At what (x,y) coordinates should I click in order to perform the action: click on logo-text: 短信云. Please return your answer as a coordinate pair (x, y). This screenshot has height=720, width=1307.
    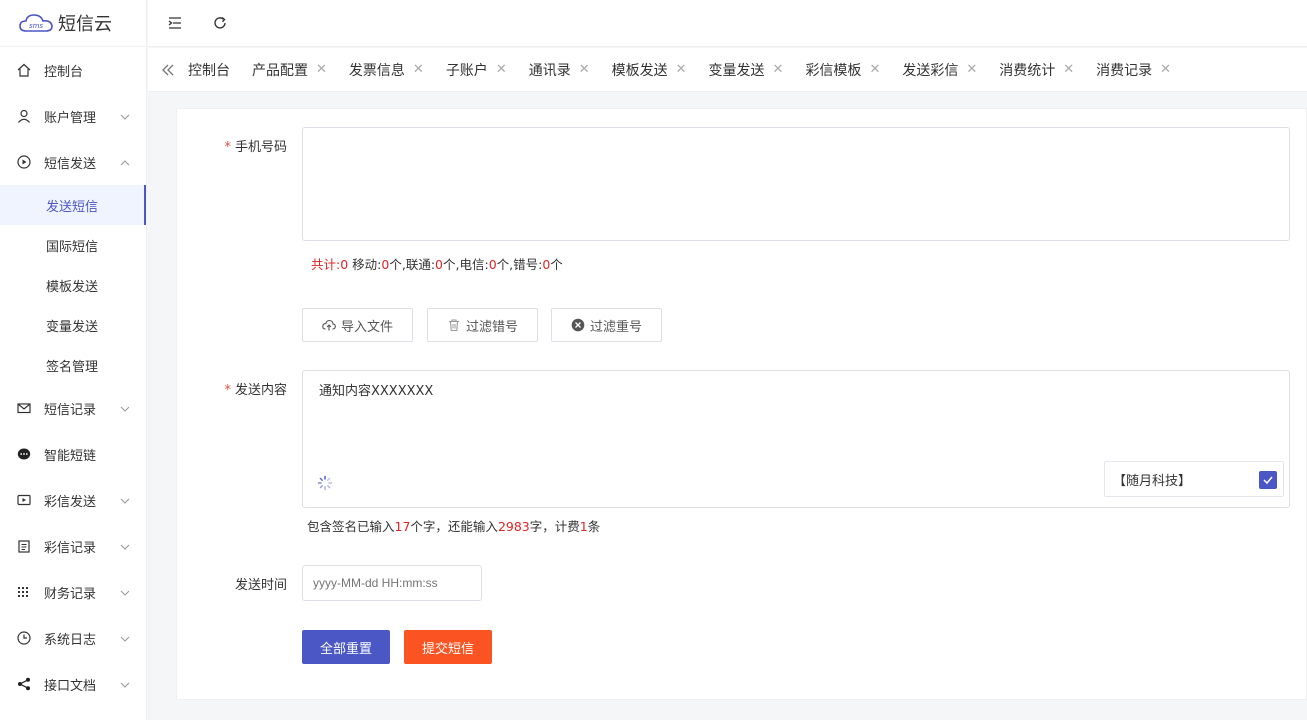
    Looking at the image, I should click on (85, 24).